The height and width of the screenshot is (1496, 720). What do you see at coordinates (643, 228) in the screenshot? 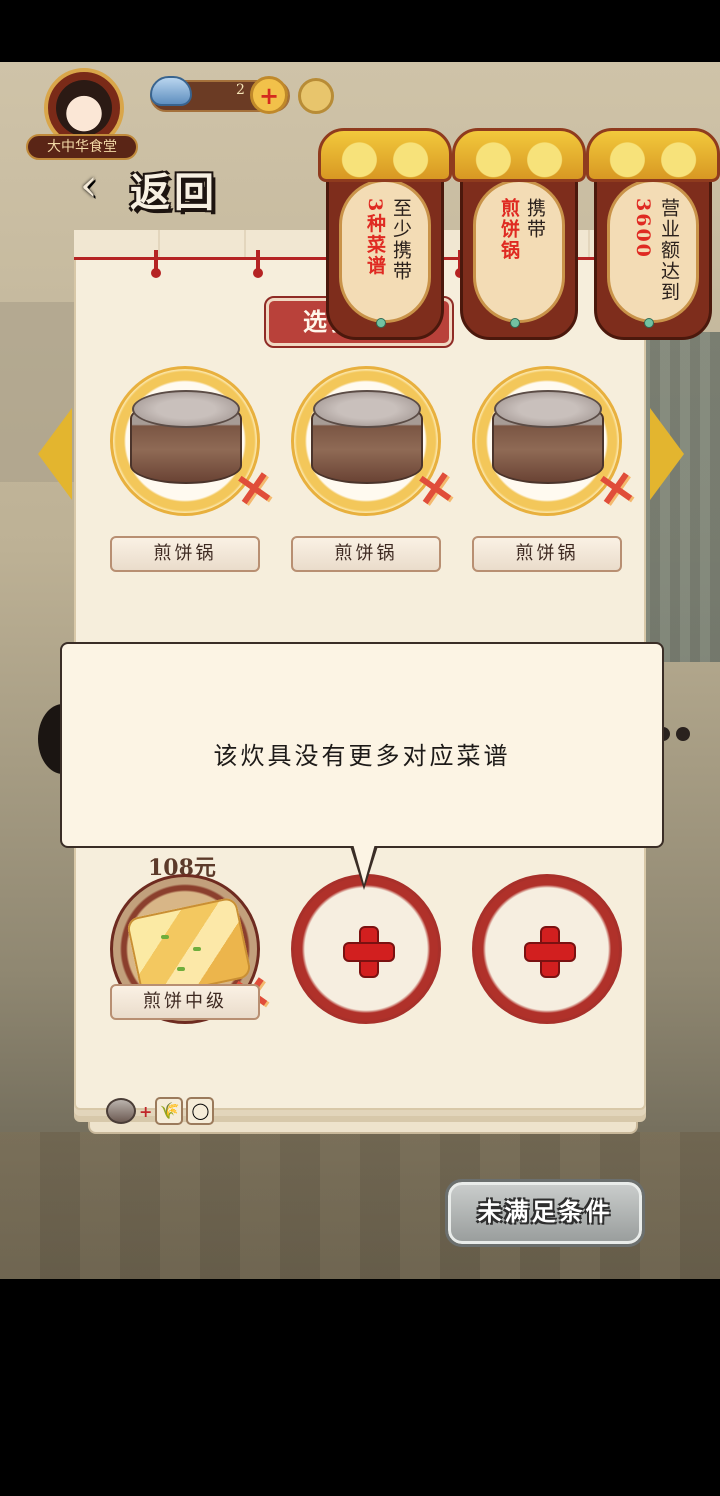
I see `condition-highlight: 3600` at bounding box center [643, 228].